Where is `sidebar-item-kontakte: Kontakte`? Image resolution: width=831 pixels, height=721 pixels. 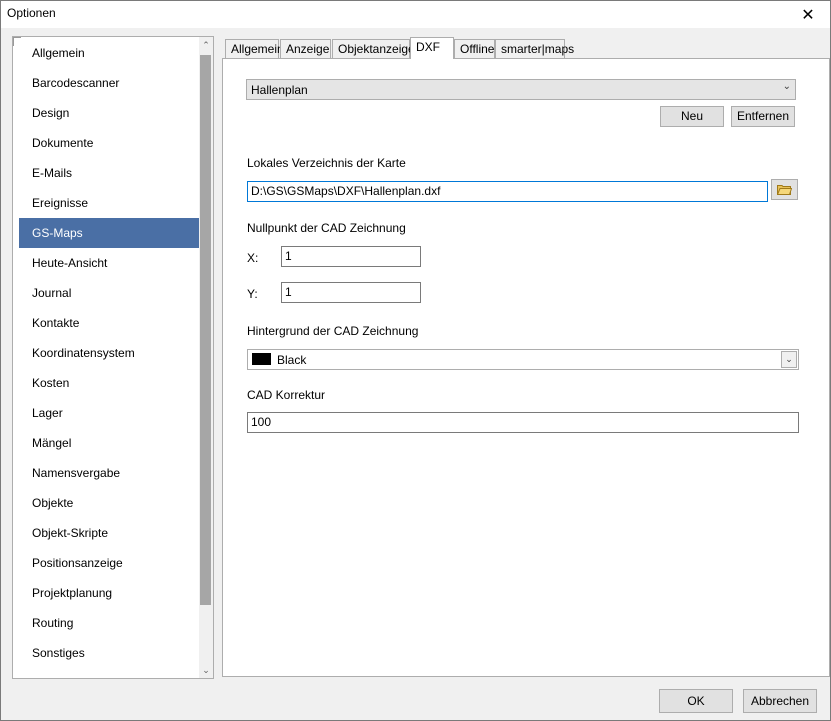
sidebar-item-kontakte: Kontakte is located at coordinates (109, 323).